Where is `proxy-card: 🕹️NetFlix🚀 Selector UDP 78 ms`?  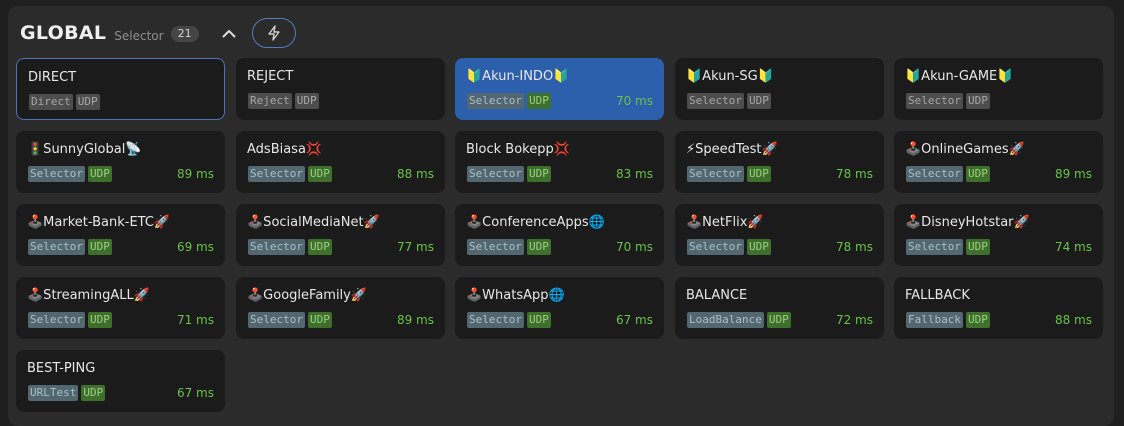
proxy-card: 🕹️NetFlix🚀 Selector UDP 78 ms is located at coordinates (779, 235).